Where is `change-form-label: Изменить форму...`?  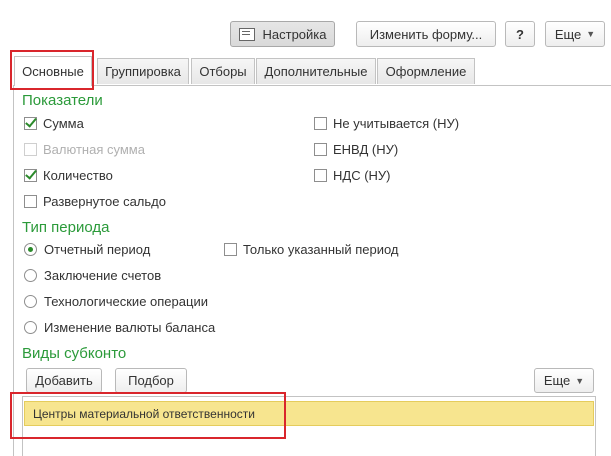 change-form-label: Изменить форму... is located at coordinates (426, 34).